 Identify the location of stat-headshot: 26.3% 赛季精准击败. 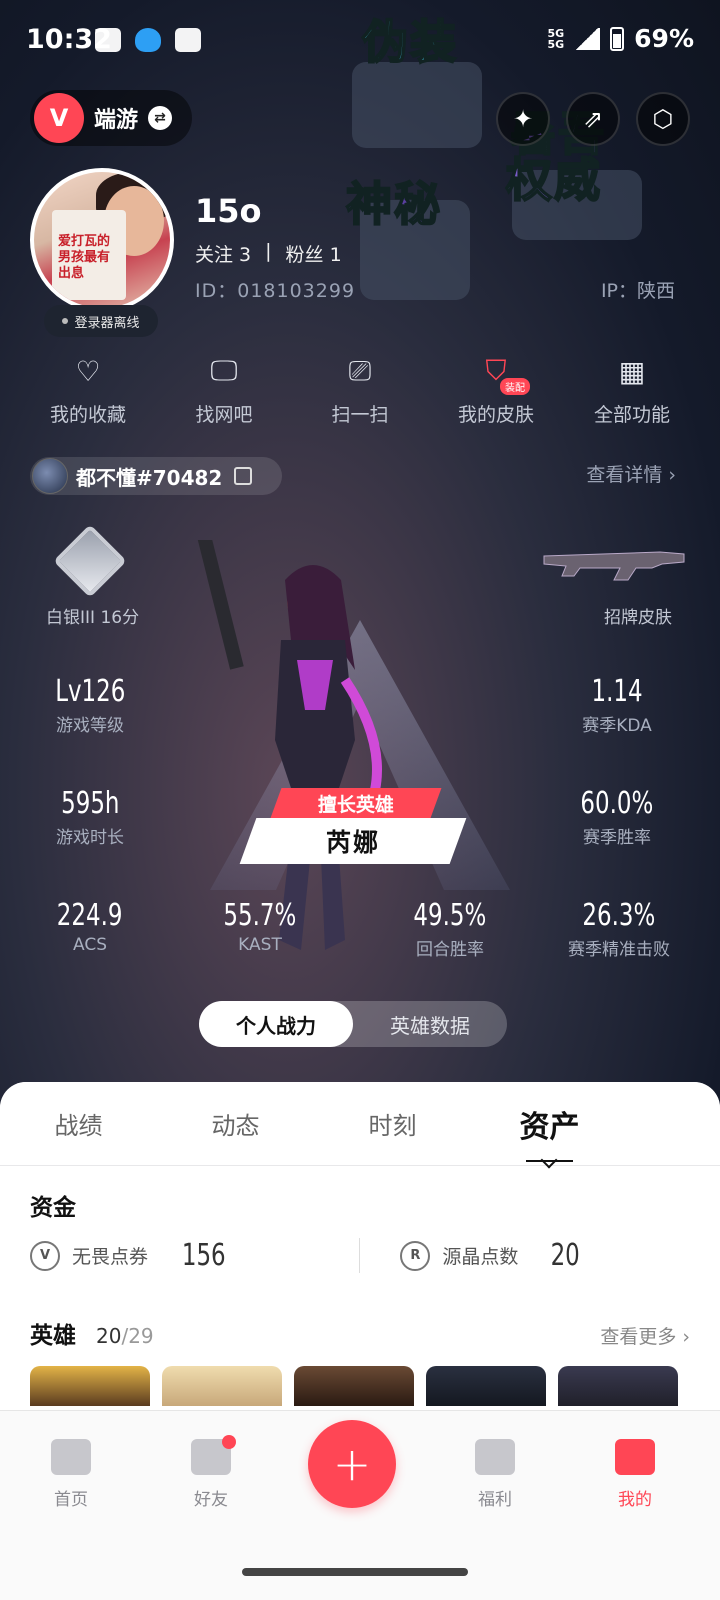
(619, 929).